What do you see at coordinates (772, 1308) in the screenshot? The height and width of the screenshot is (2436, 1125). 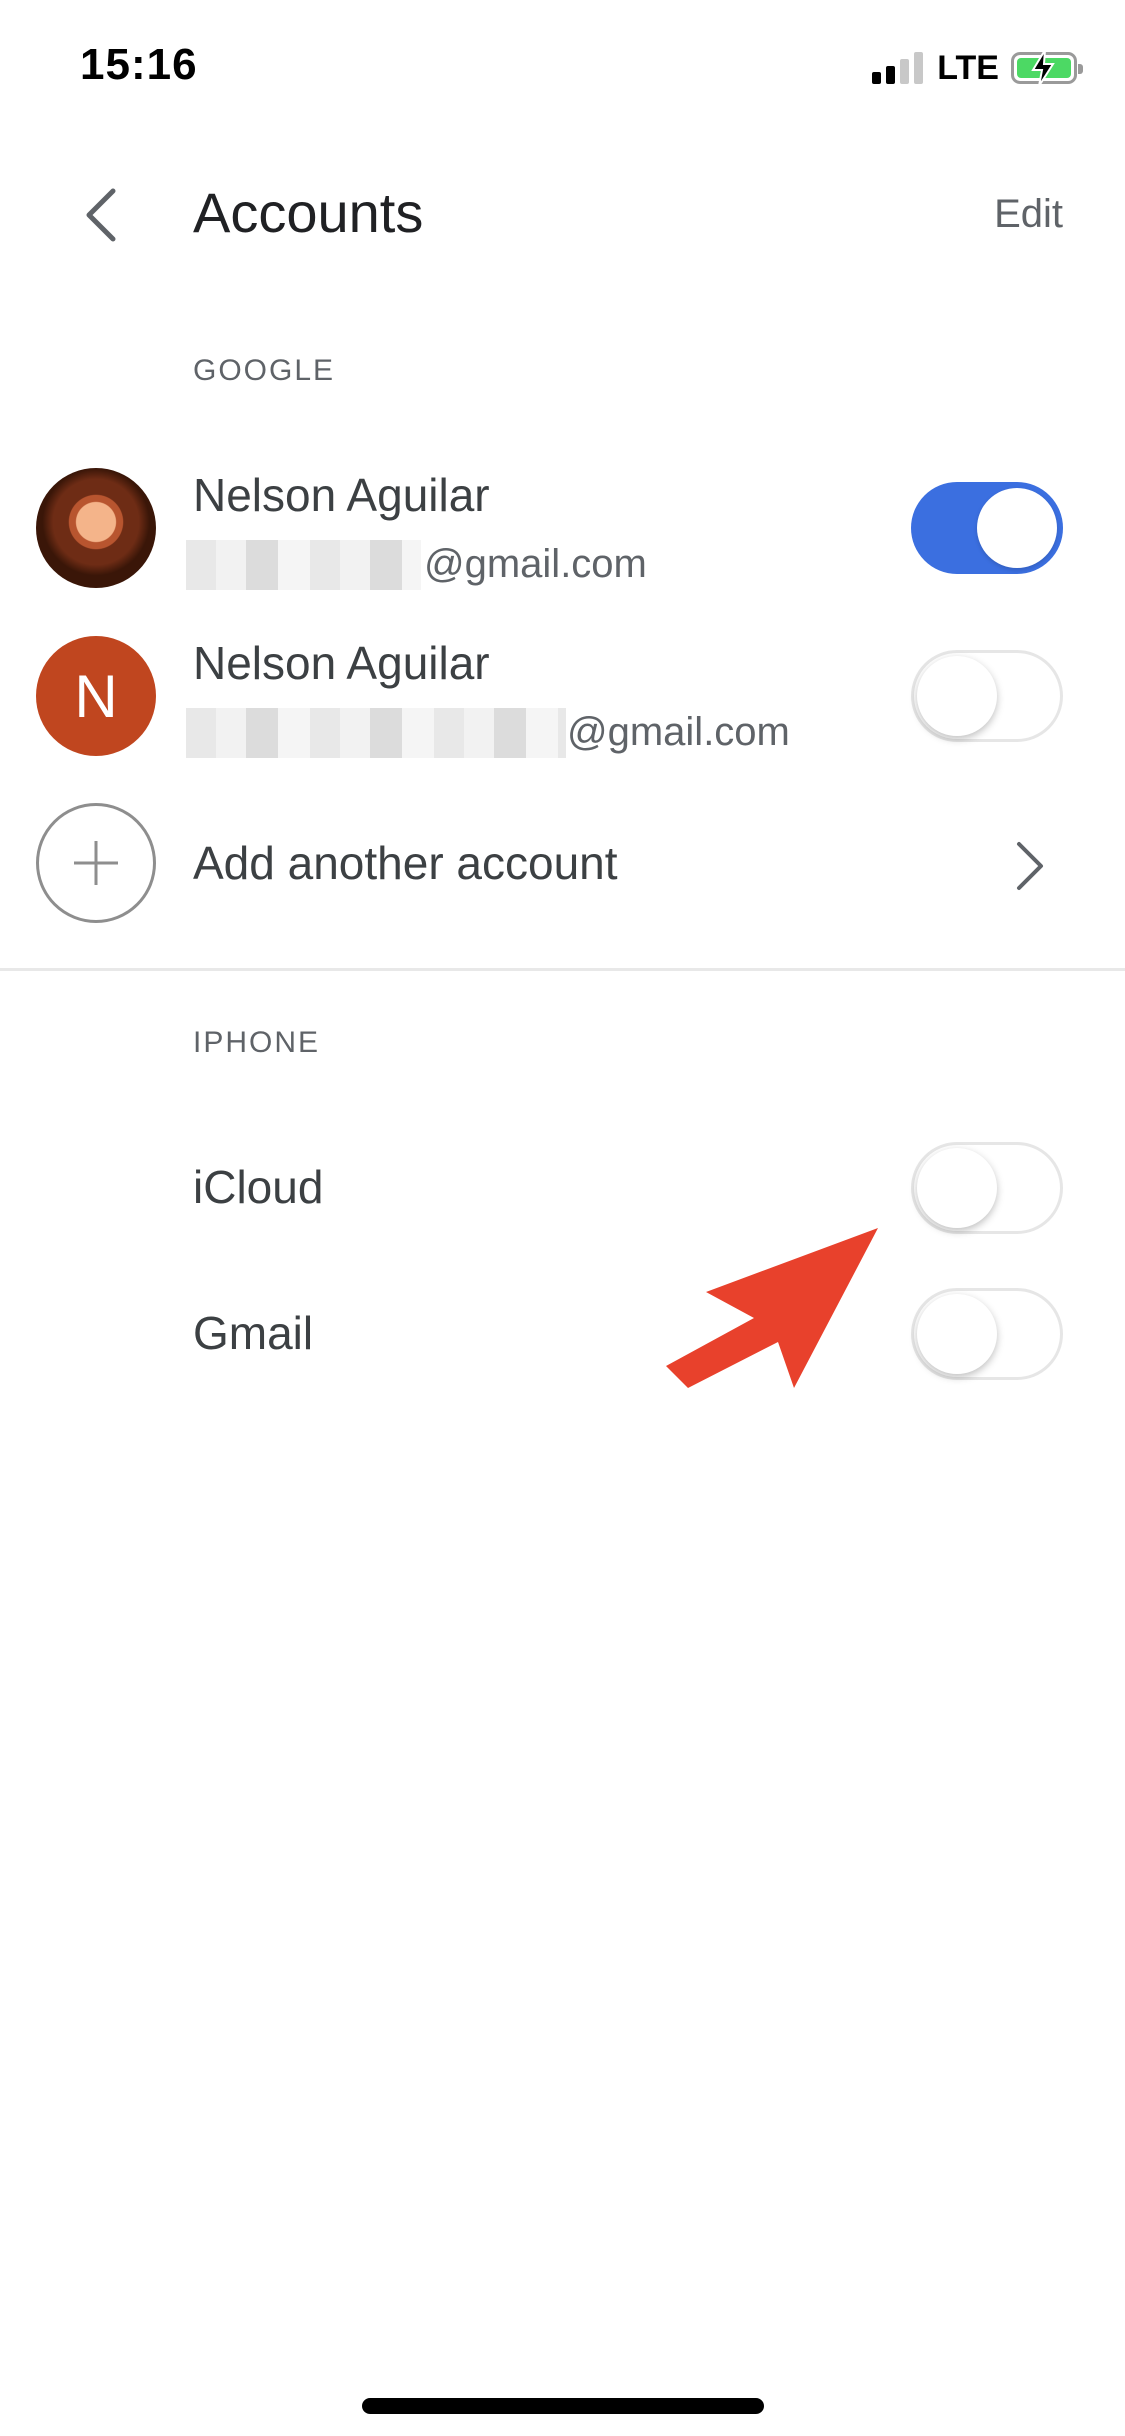 I see `annotation-arrow-icon` at bounding box center [772, 1308].